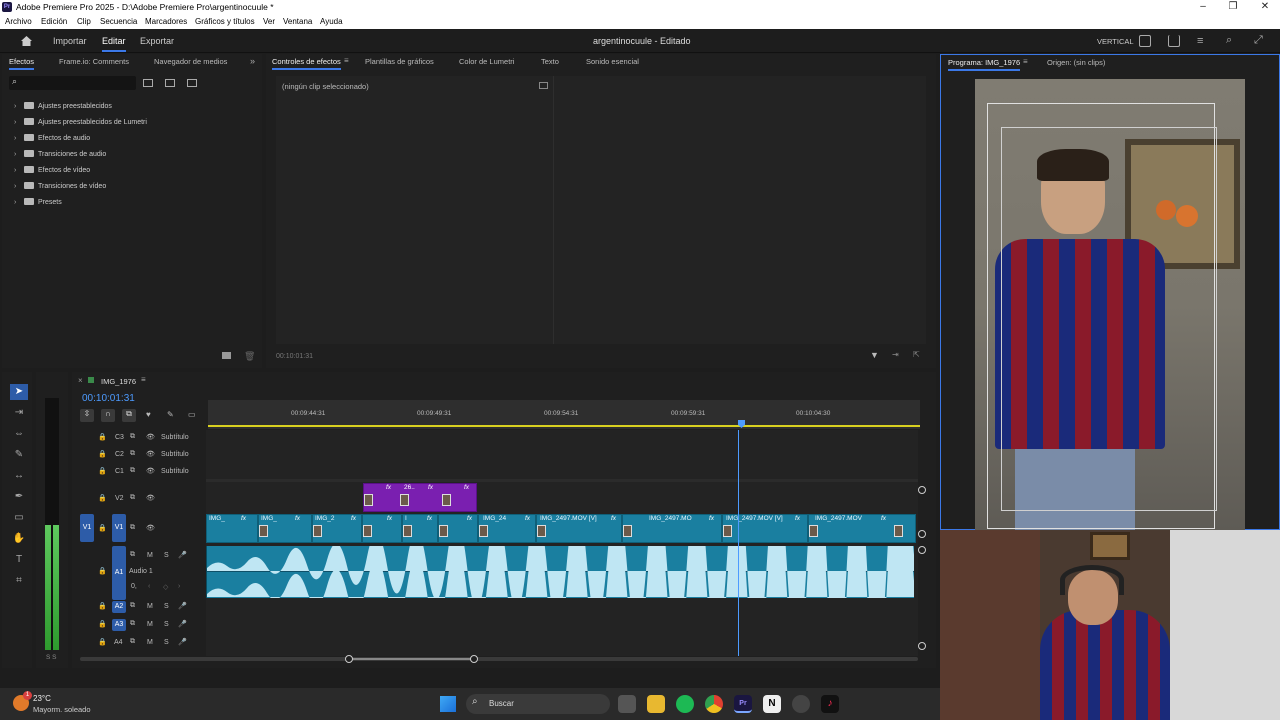  What do you see at coordinates (1229, 40) in the screenshot?
I see `search-icon: ⌕` at bounding box center [1229, 40].